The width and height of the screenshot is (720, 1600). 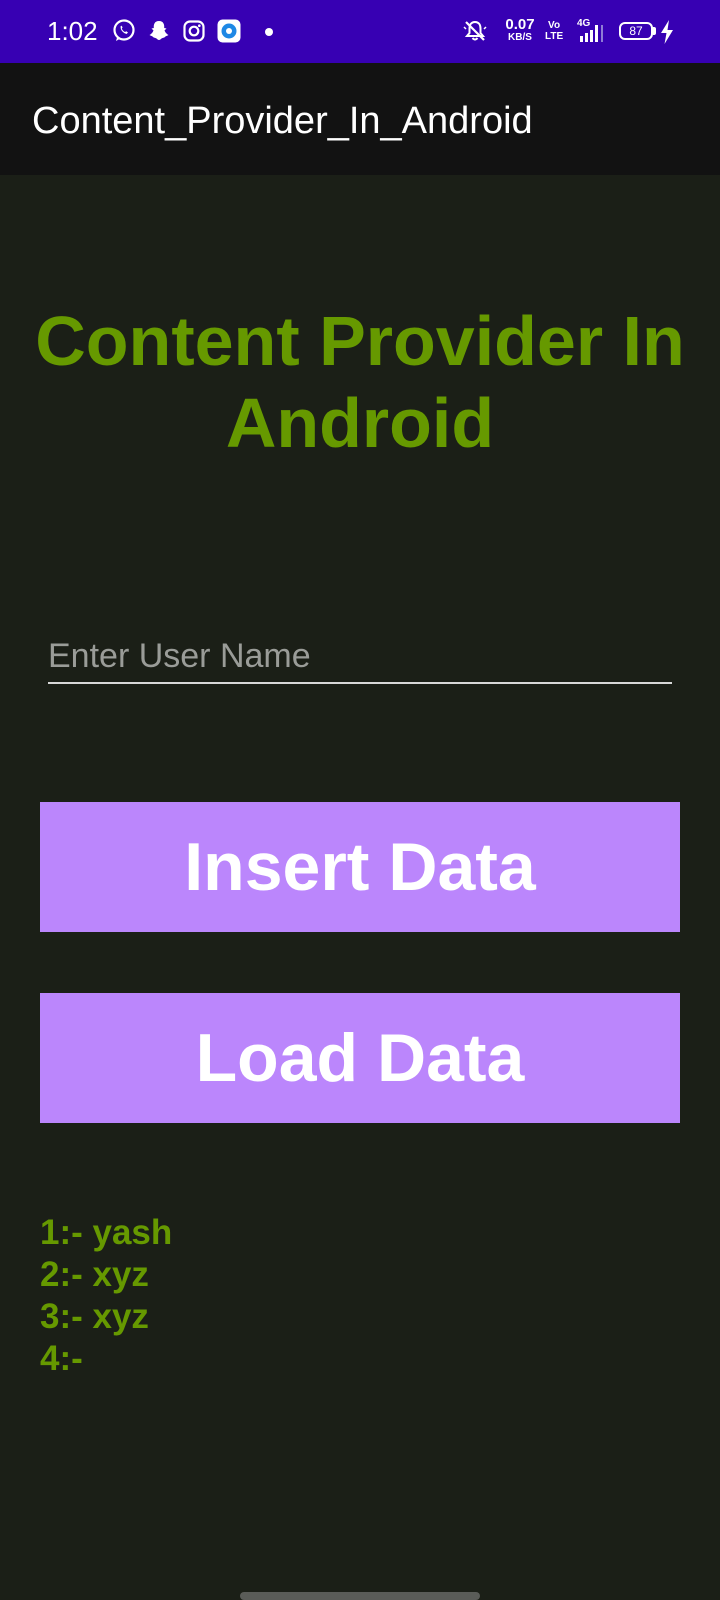 I want to click on load-data-button: Load Data, so click(x=360, y=1058).